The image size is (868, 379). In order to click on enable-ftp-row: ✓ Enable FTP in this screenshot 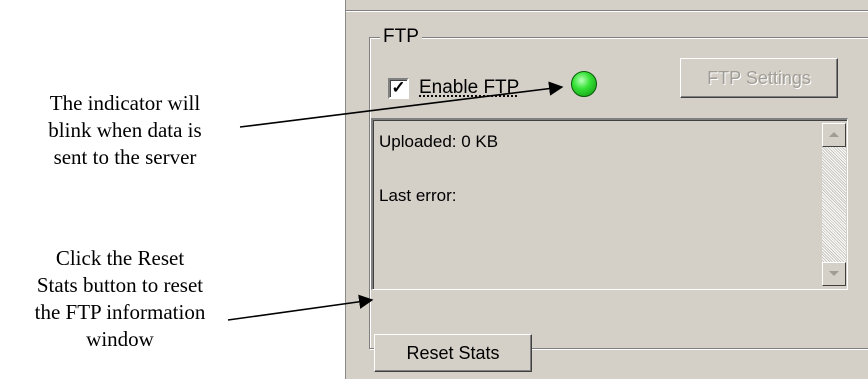, I will do `click(453, 88)`.